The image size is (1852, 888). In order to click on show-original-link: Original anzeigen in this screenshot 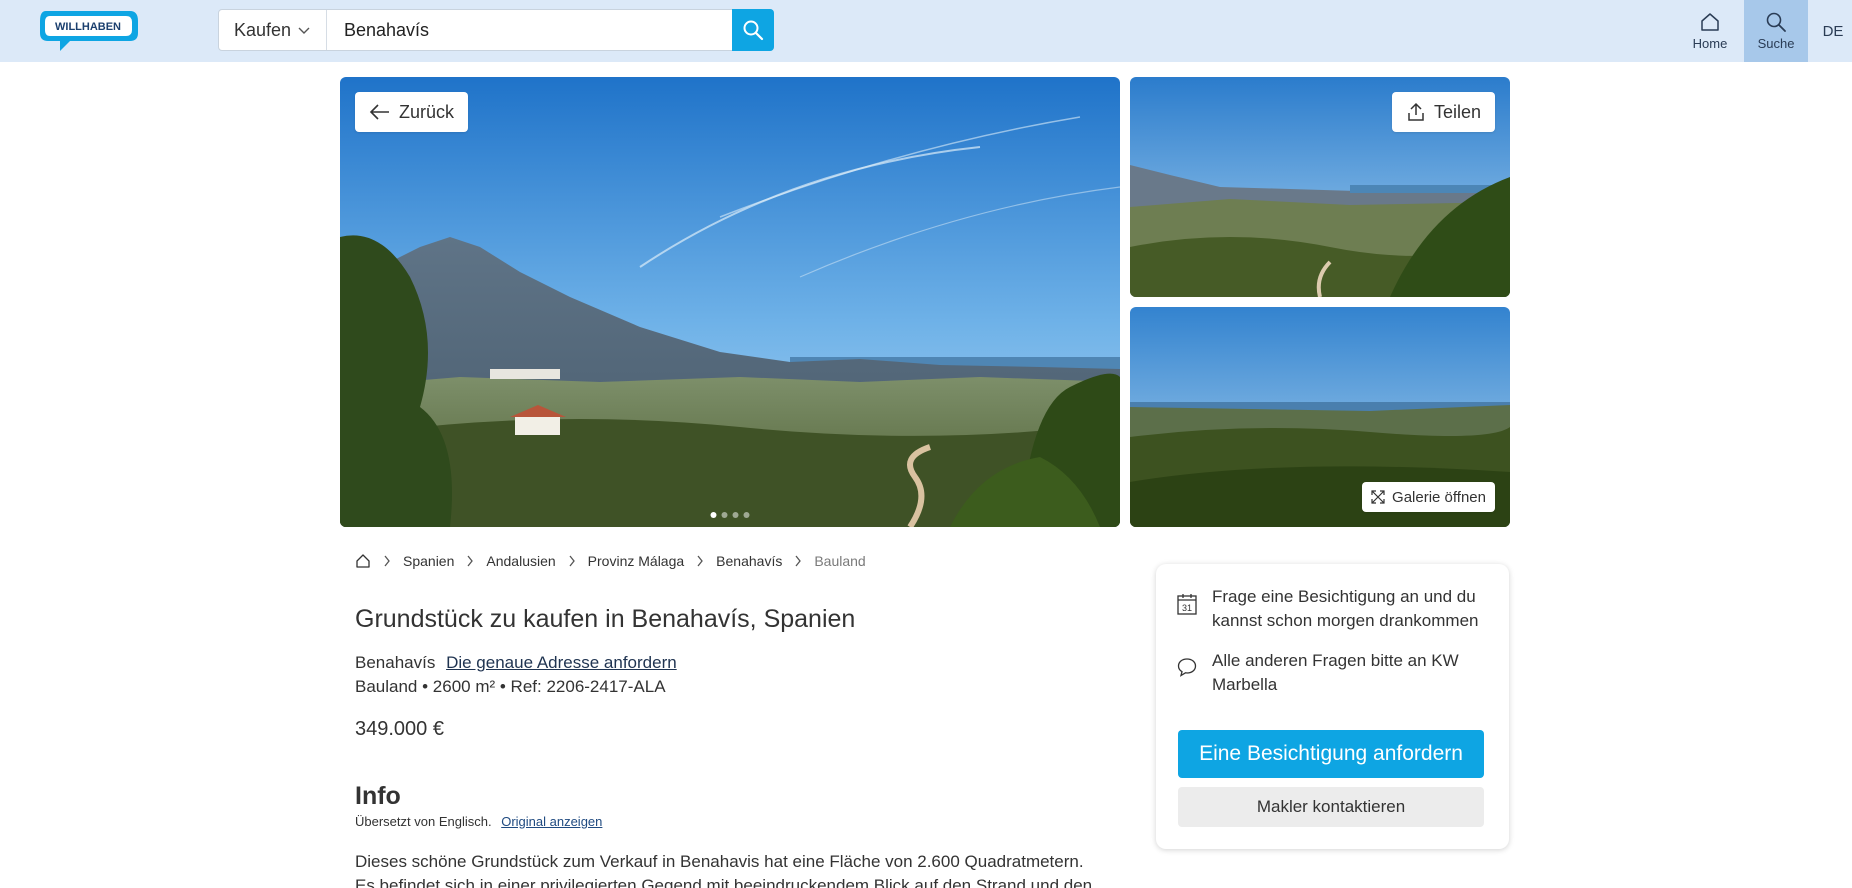, I will do `click(551, 821)`.